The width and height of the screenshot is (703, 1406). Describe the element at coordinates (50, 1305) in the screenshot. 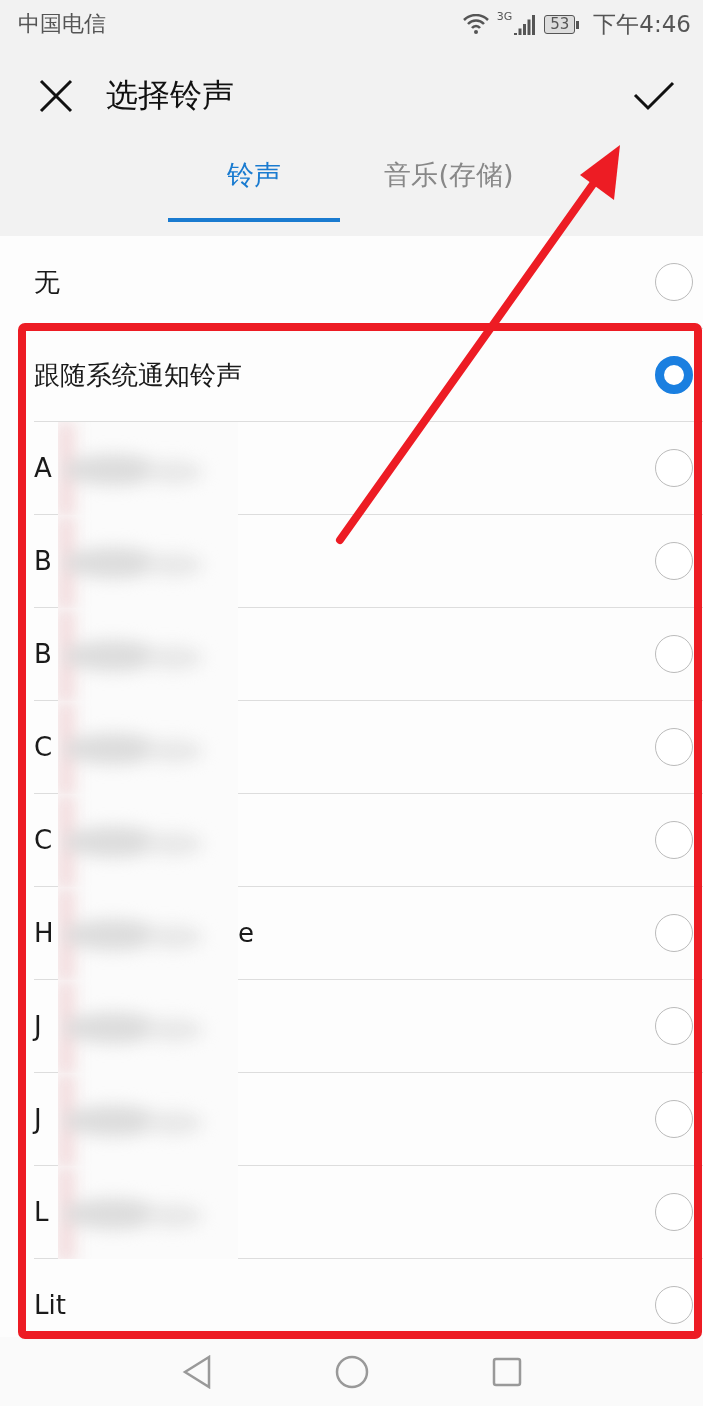

I see `ringtone-name: Lit` at that location.